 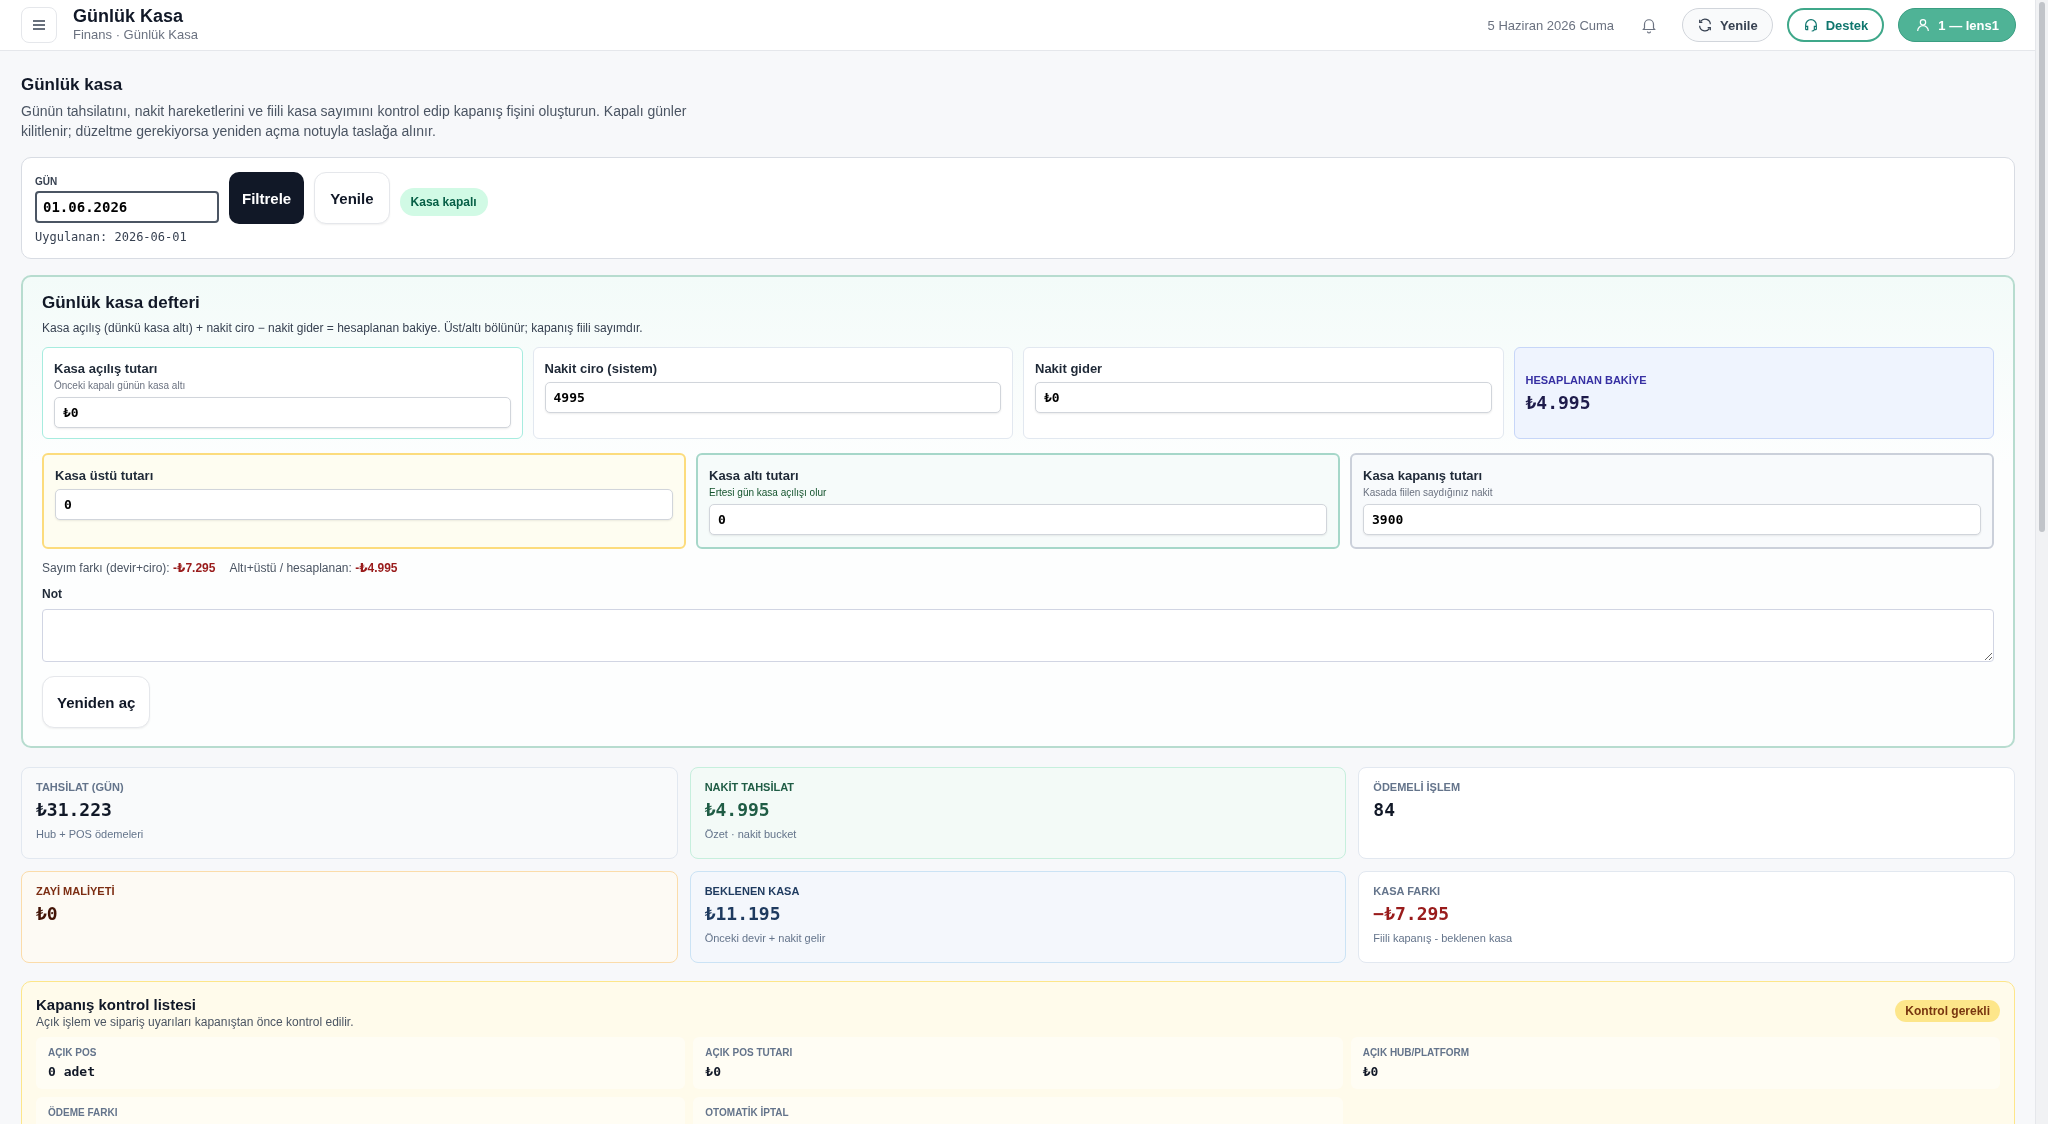 What do you see at coordinates (106, 368) in the screenshot?
I see `field-label: Kasa açılış tutarı` at bounding box center [106, 368].